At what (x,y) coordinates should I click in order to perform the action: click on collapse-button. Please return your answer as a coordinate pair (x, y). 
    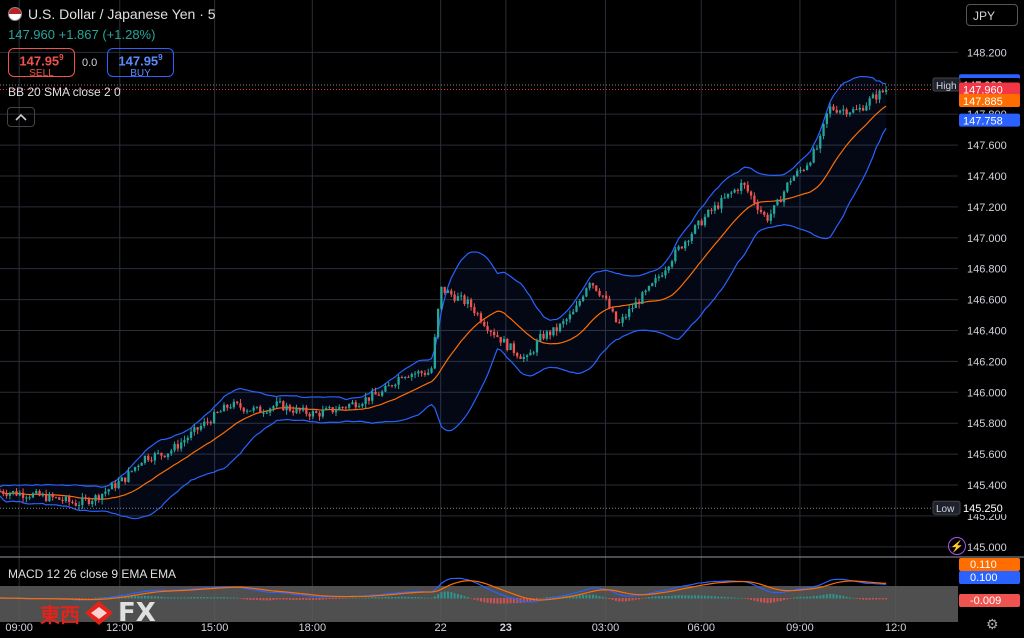
    Looking at the image, I should click on (21, 117).